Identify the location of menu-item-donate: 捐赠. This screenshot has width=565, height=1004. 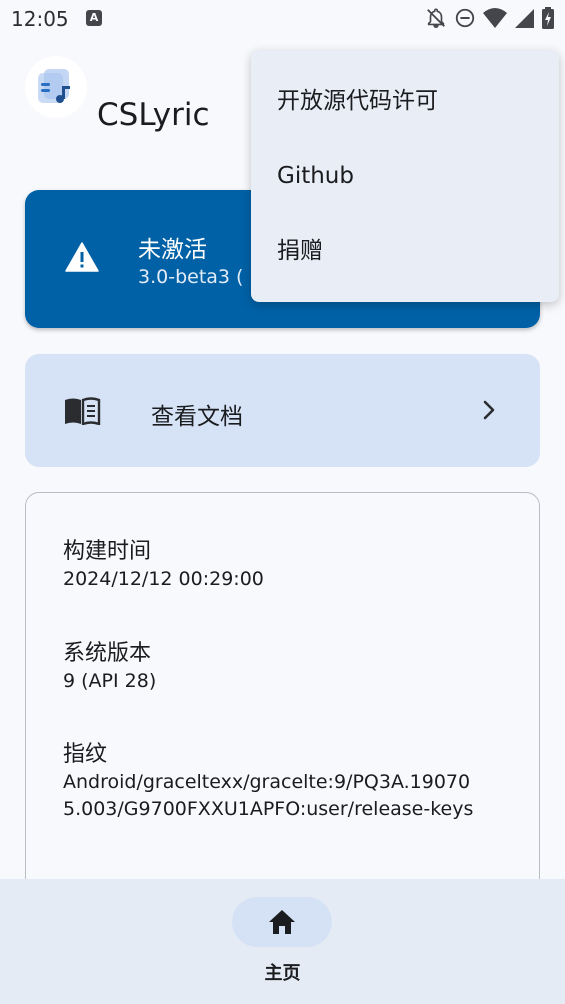
(405, 251).